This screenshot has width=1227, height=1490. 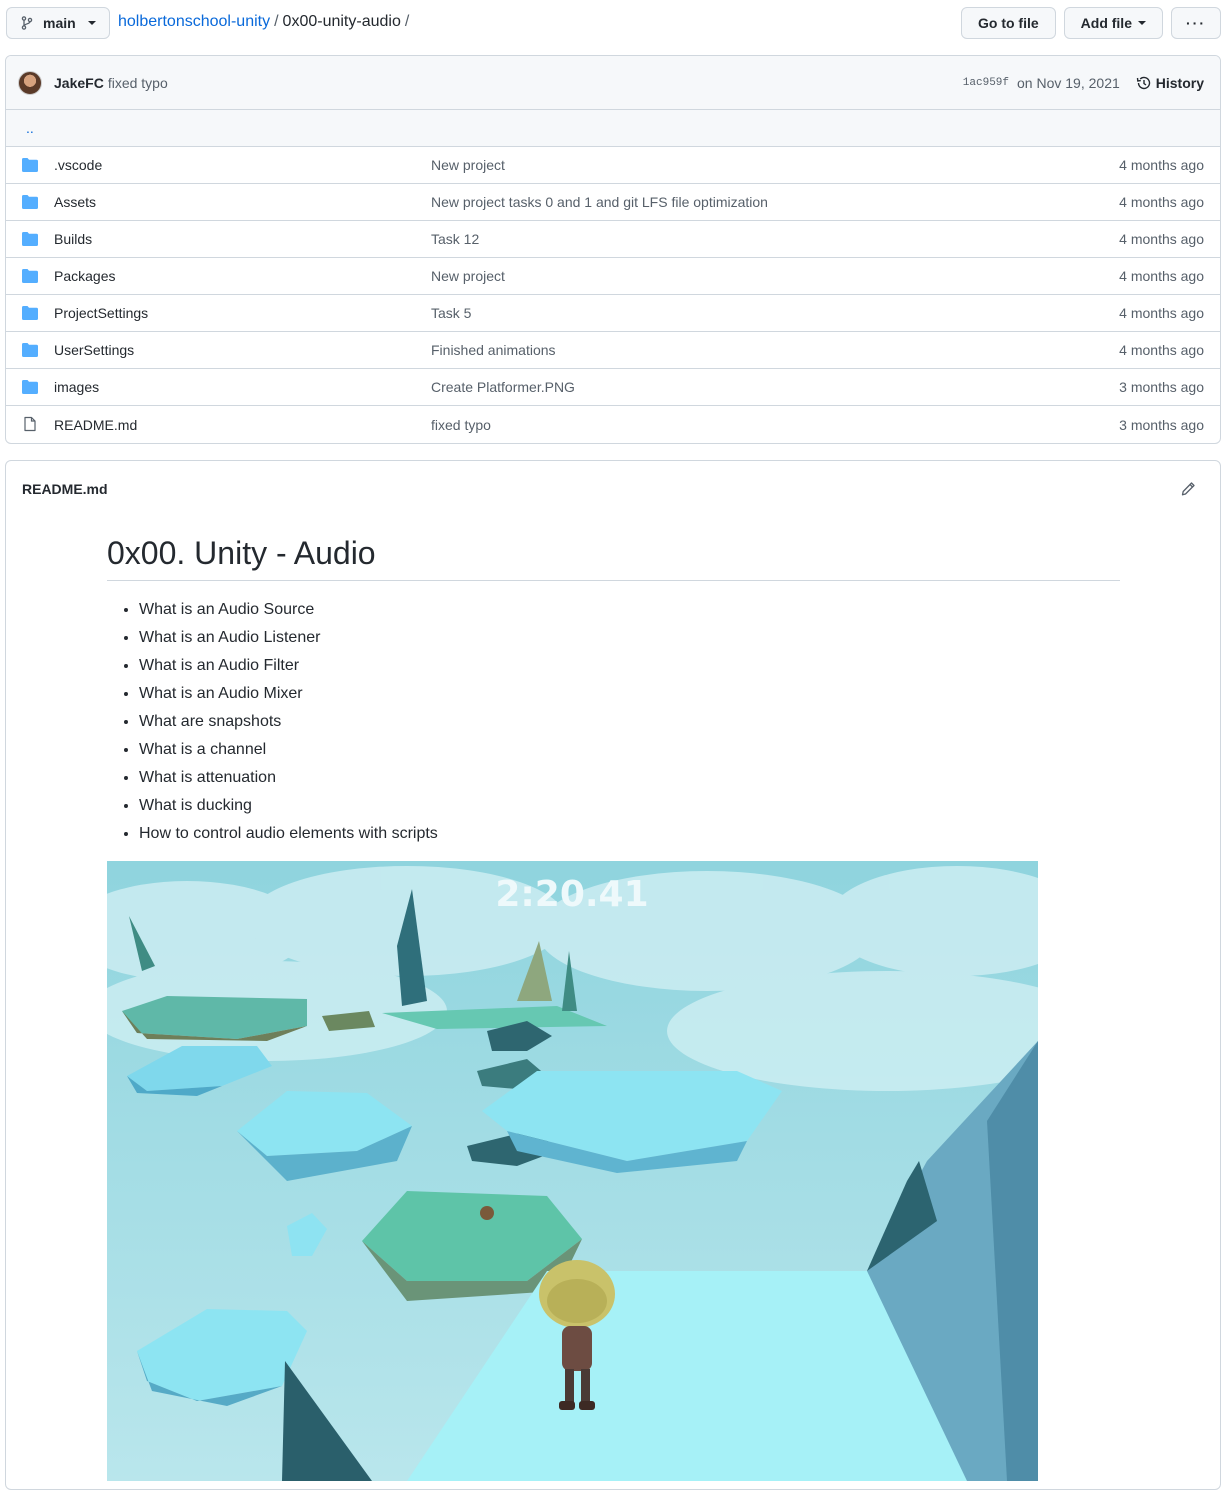 I want to click on commit-author: JakeFC, so click(x=79, y=83).